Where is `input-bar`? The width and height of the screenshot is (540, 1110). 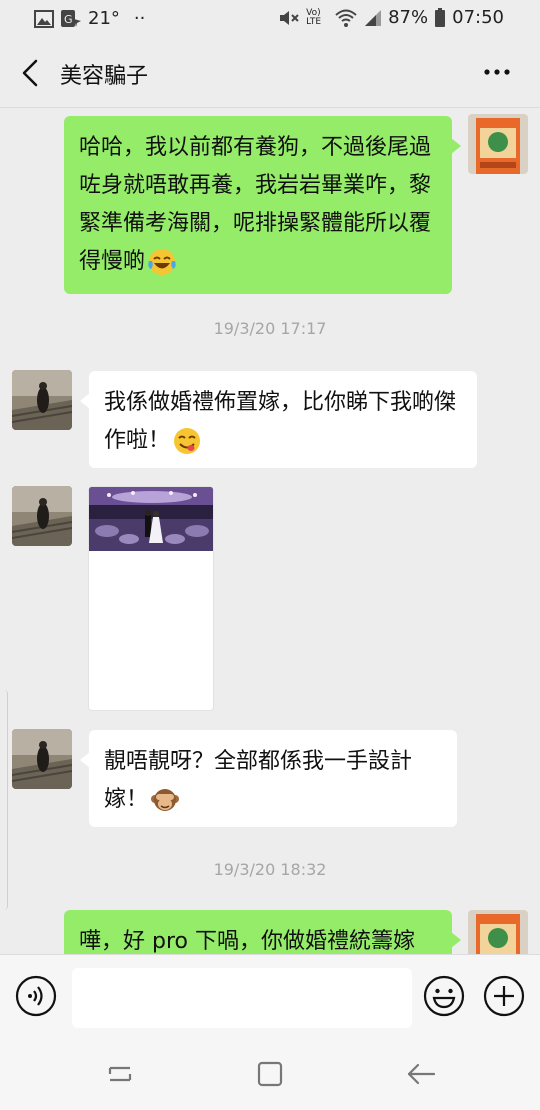
input-bar is located at coordinates (270, 996).